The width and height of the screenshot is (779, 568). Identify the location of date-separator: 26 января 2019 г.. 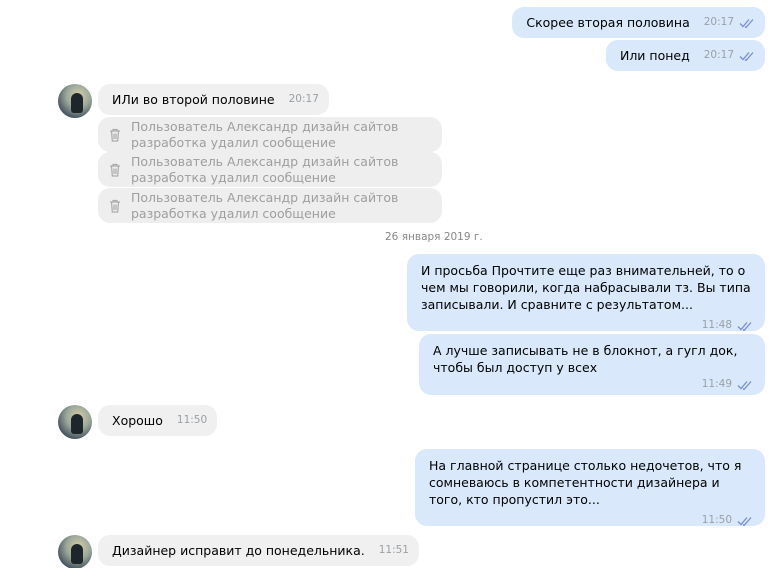
(434, 237).